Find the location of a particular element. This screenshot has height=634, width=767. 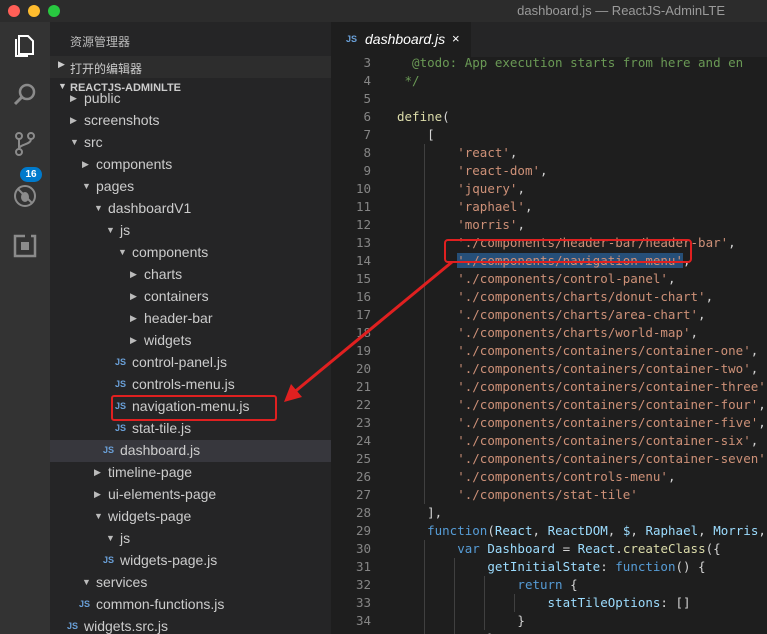

tree-folder: ▼ widgets-page is located at coordinates (190, 517).